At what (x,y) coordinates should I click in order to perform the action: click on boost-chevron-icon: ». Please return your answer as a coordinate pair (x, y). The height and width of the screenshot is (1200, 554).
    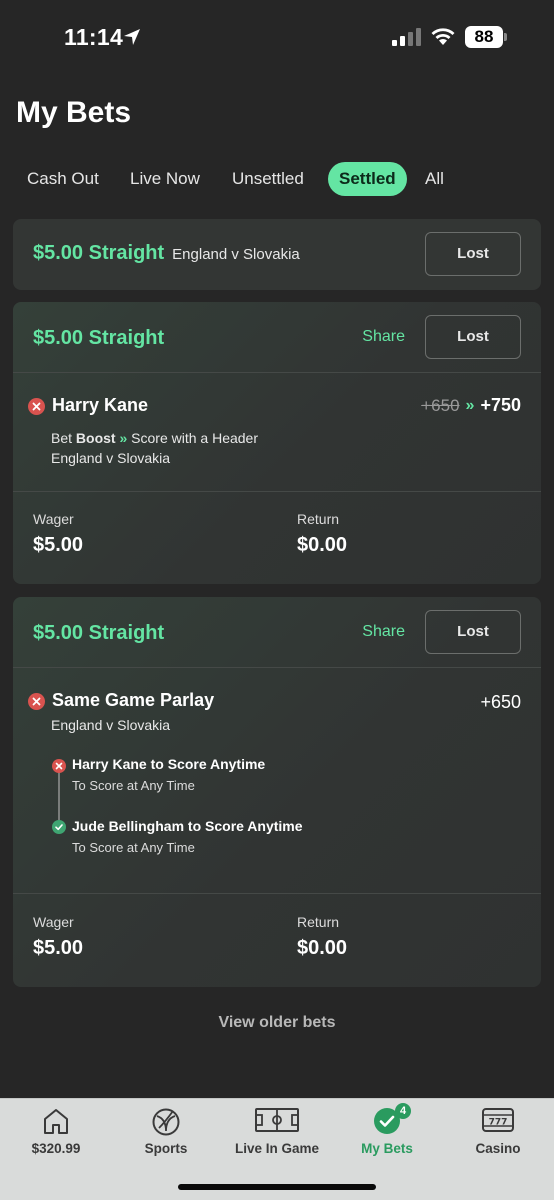
    Looking at the image, I should click on (123, 438).